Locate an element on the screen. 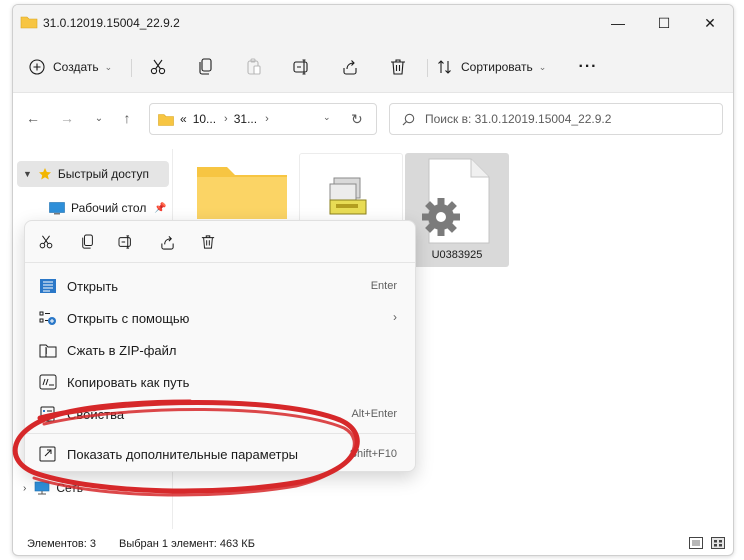 Image resolution: width=744 pixels, height=560 pixels. sort-button: Сортировать ⌄ is located at coordinates (496, 67).